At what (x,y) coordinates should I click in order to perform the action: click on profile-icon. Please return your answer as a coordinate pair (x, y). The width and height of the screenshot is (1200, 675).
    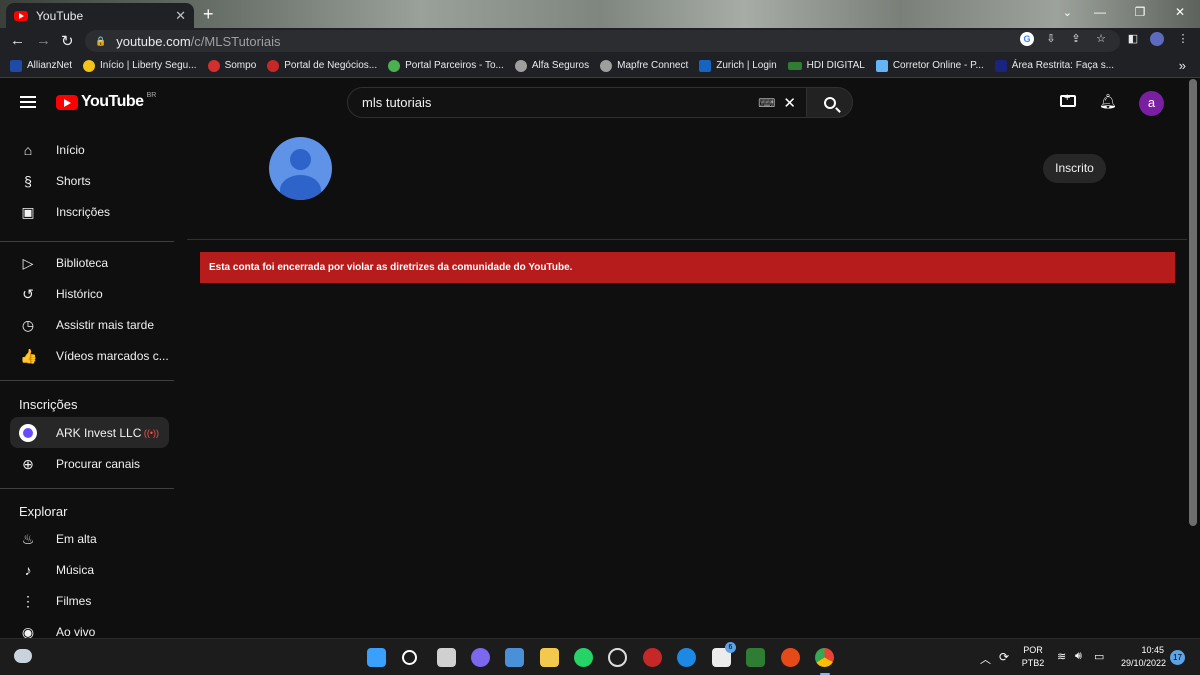
    Looking at the image, I should click on (1157, 39).